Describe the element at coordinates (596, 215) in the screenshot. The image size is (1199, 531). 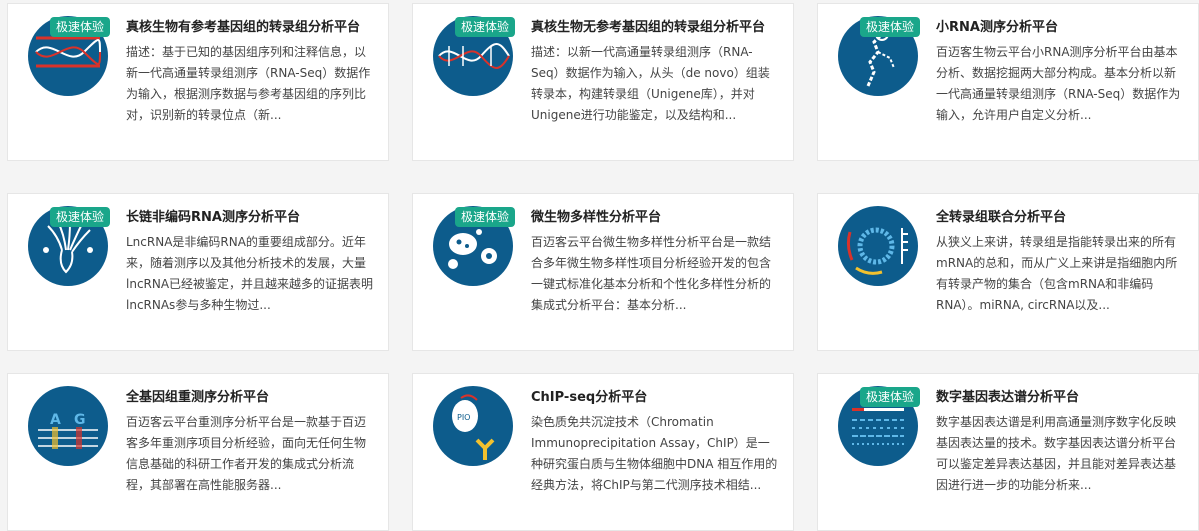
I see `card-title: 微生物多样性分析平台` at that location.